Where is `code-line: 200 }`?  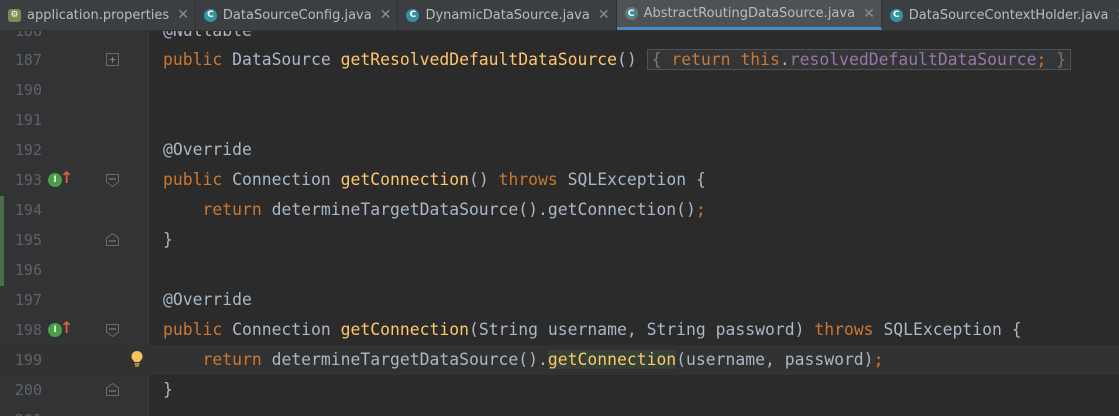 code-line: 200 } is located at coordinates (559, 390).